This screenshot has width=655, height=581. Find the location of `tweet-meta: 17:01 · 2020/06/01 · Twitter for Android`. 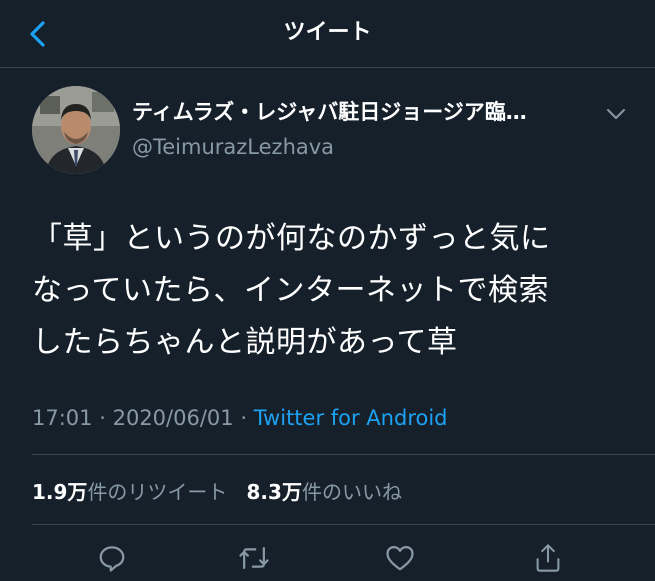

tweet-meta: 17:01 · 2020/06/01 · Twitter for Android is located at coordinates (240, 418).